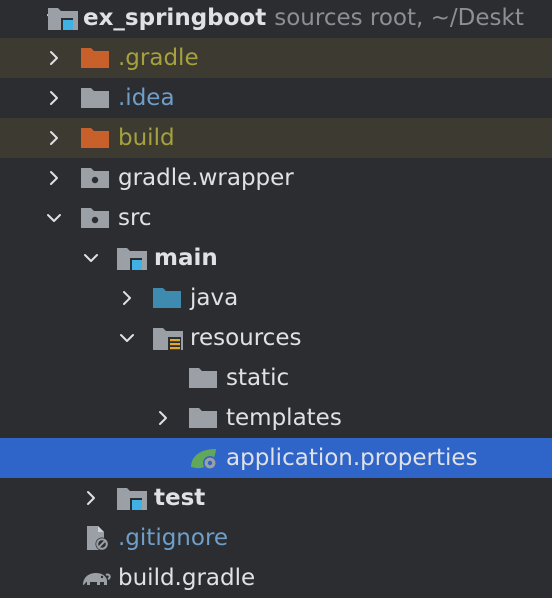 This screenshot has width=552, height=598. I want to click on build-dir-name: build, so click(146, 138).